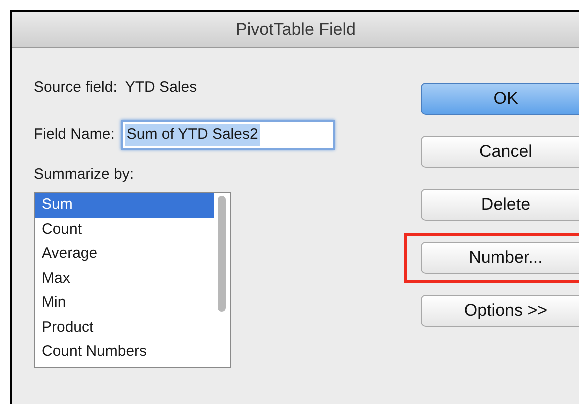 The height and width of the screenshot is (404, 579). What do you see at coordinates (500, 205) in the screenshot?
I see `dialog-button: Delete` at bounding box center [500, 205].